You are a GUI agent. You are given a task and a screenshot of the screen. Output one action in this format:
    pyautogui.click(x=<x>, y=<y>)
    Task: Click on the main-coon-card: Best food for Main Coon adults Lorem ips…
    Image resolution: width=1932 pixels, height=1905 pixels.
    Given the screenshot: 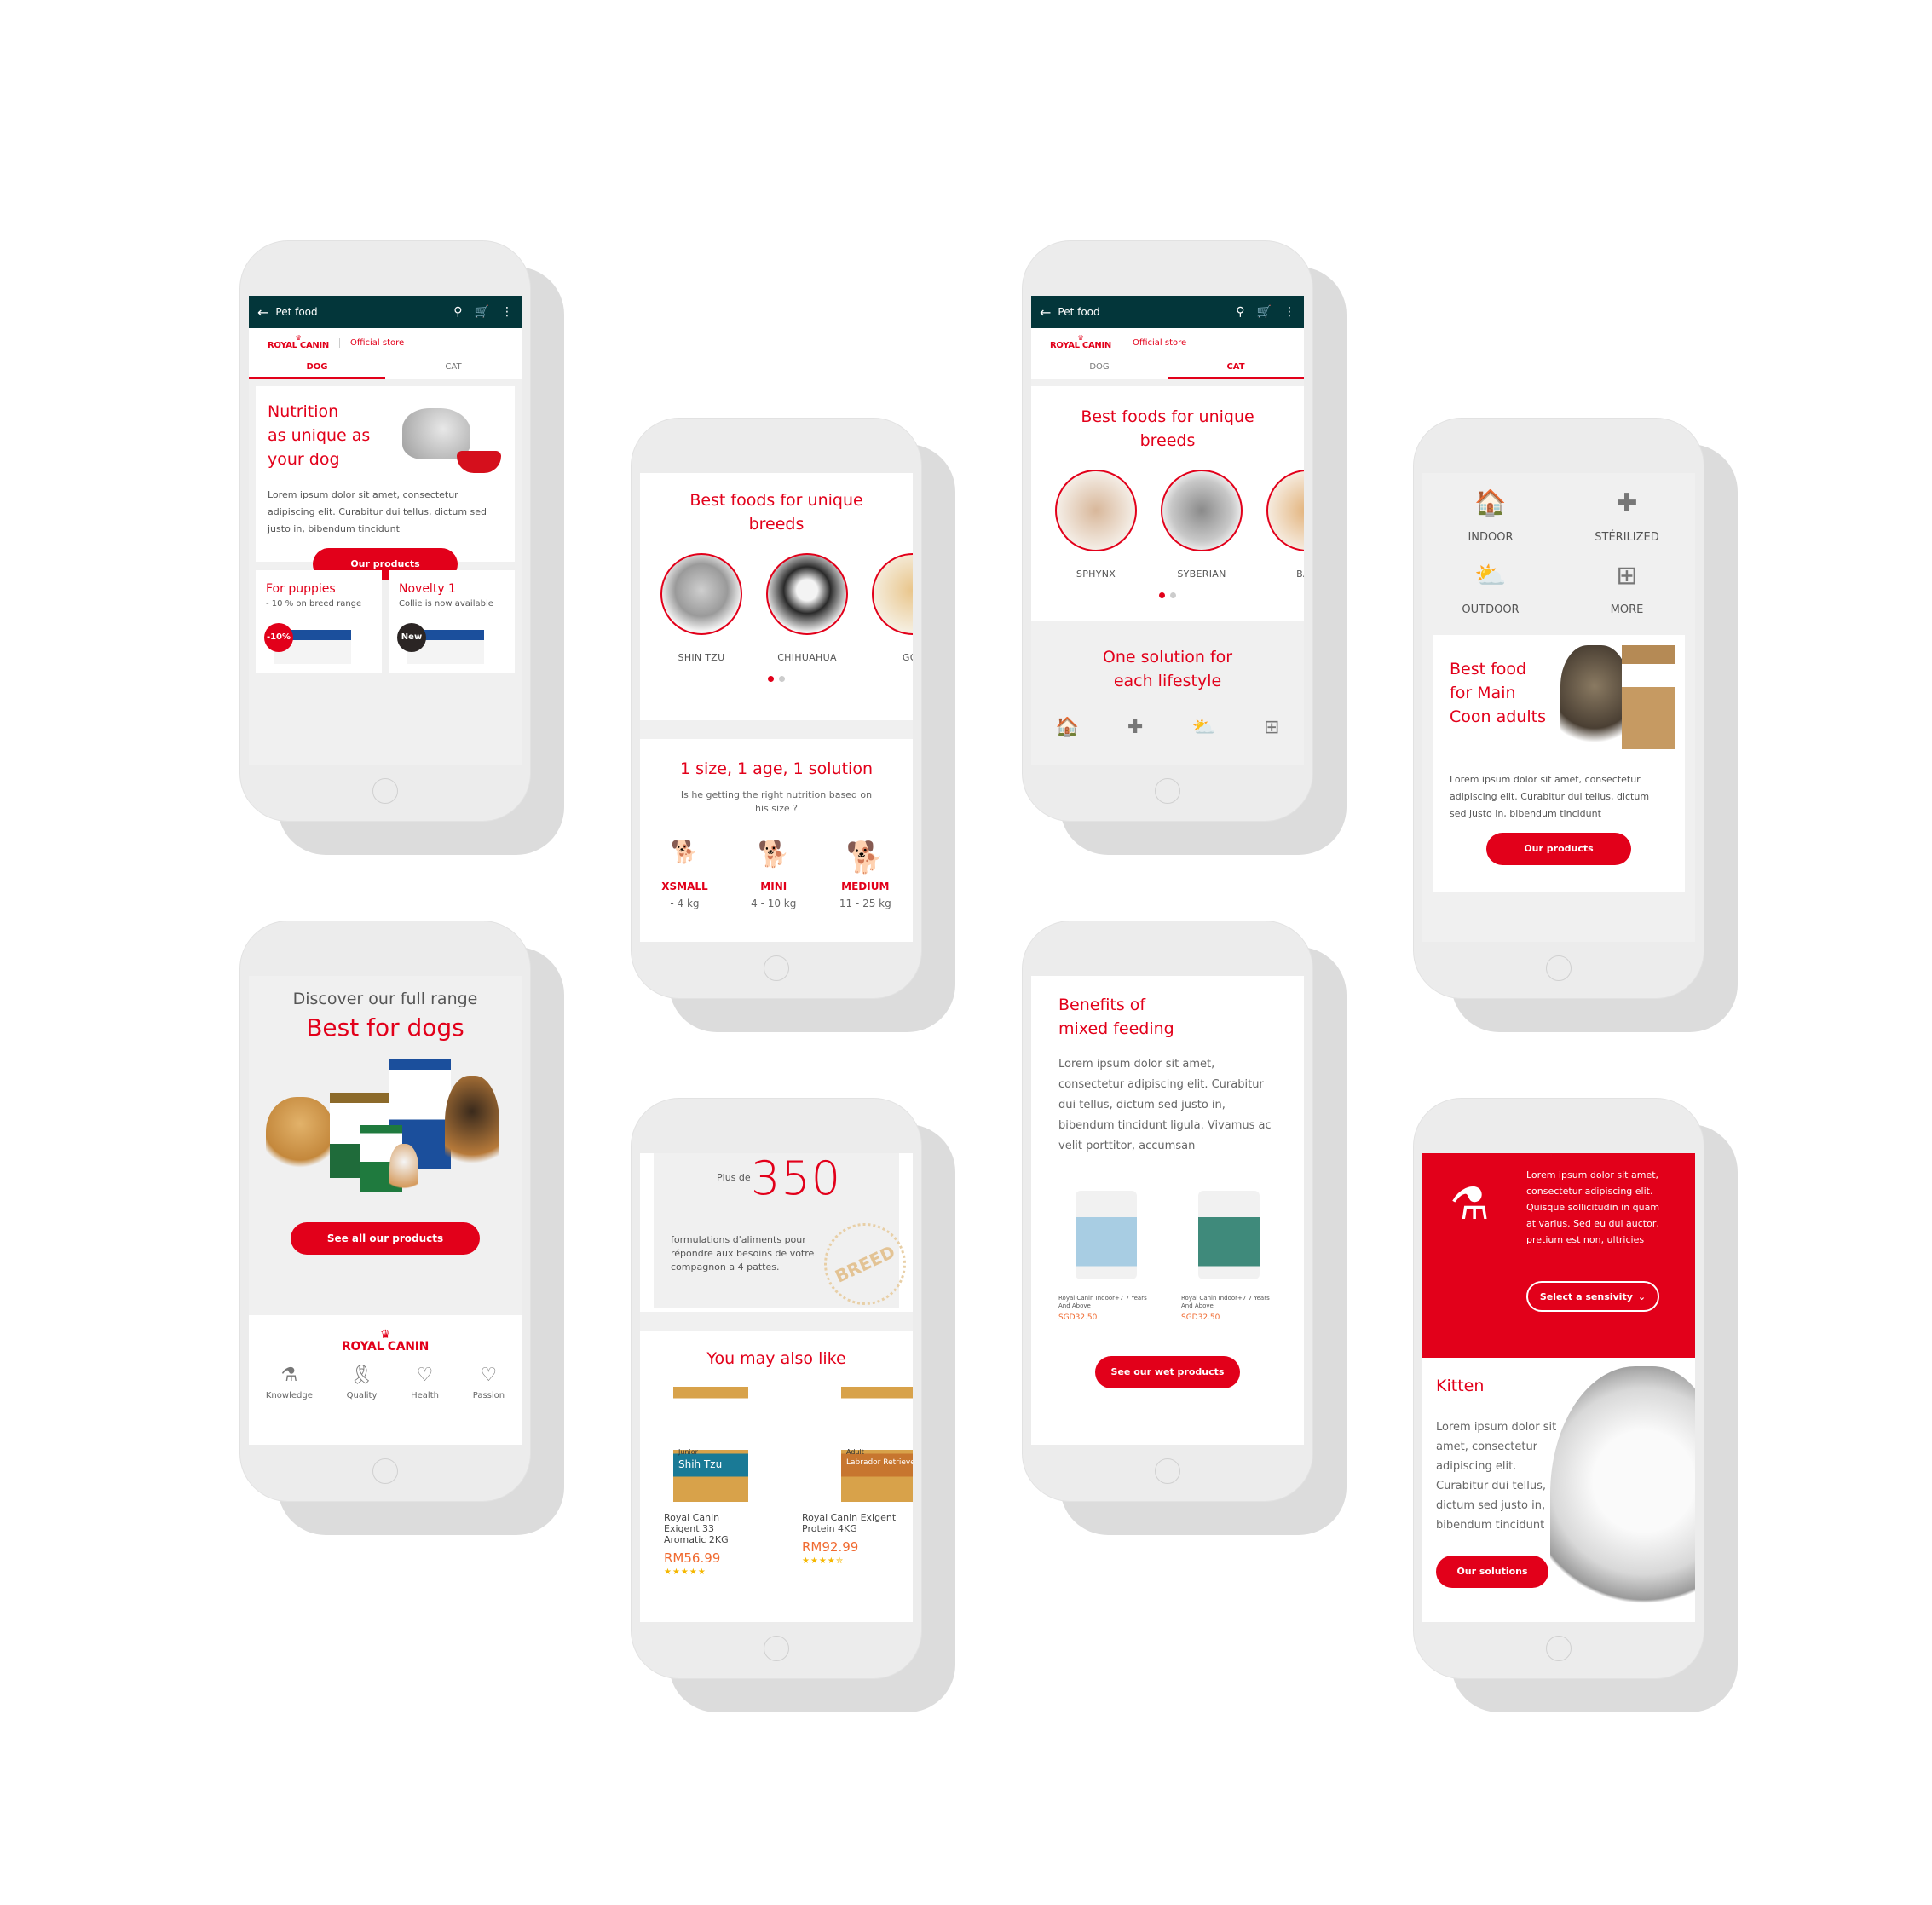 What is the action you would take?
    pyautogui.click(x=1559, y=763)
    